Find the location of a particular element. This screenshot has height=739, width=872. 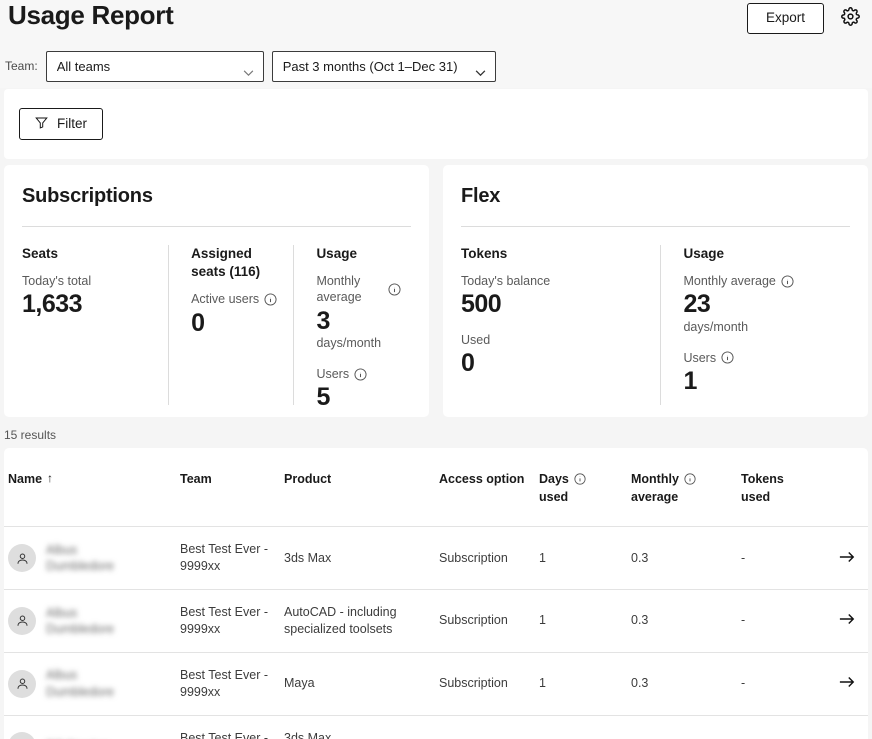

cell-monthly-average: 0 is located at coordinates (682, 727).